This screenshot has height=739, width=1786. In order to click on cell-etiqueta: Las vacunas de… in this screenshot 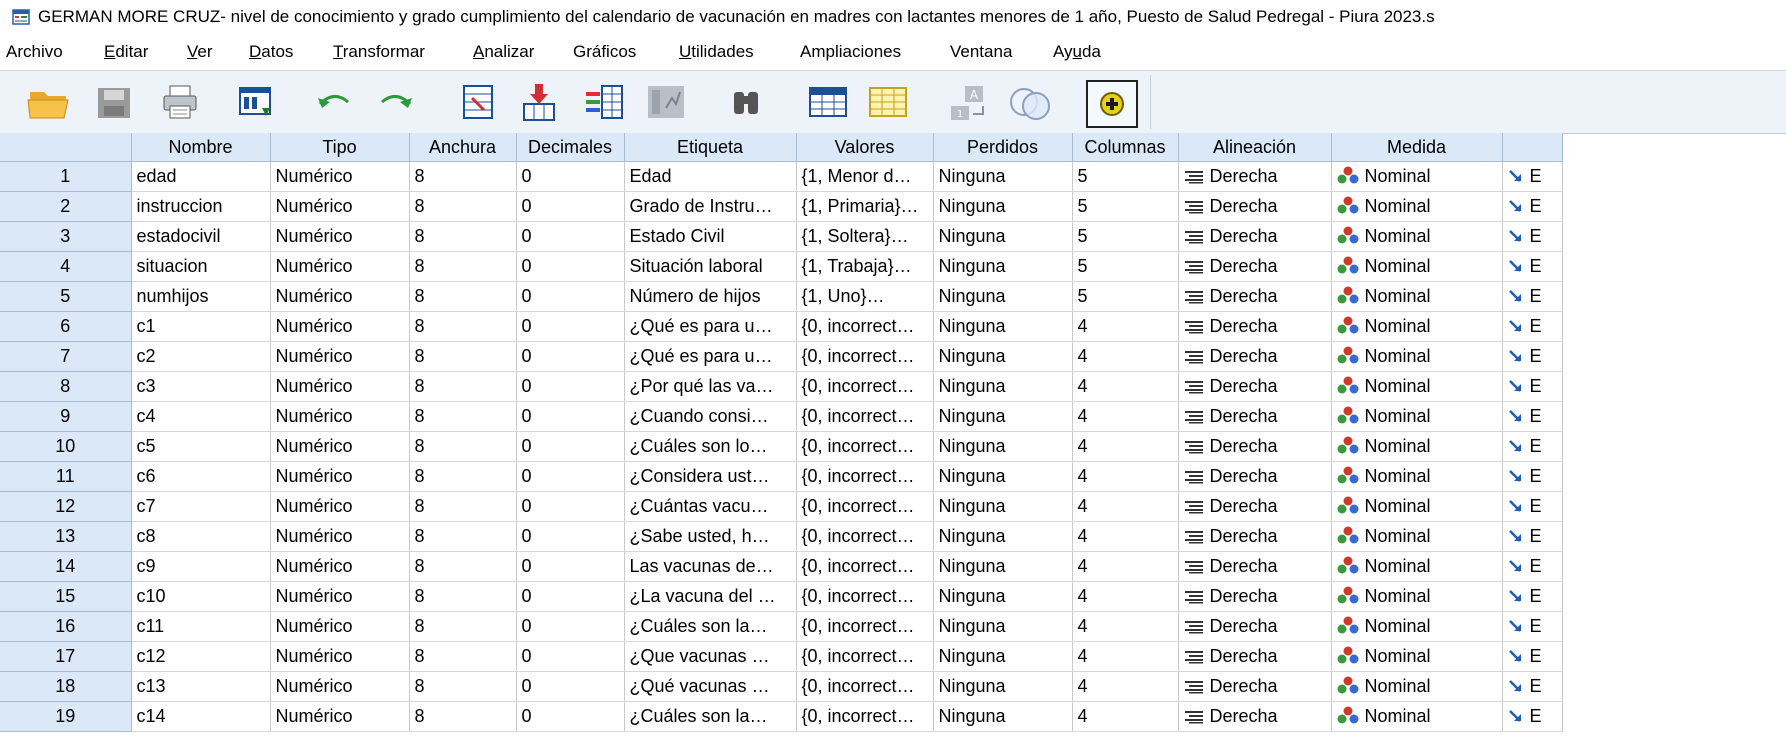, I will do `click(710, 566)`.